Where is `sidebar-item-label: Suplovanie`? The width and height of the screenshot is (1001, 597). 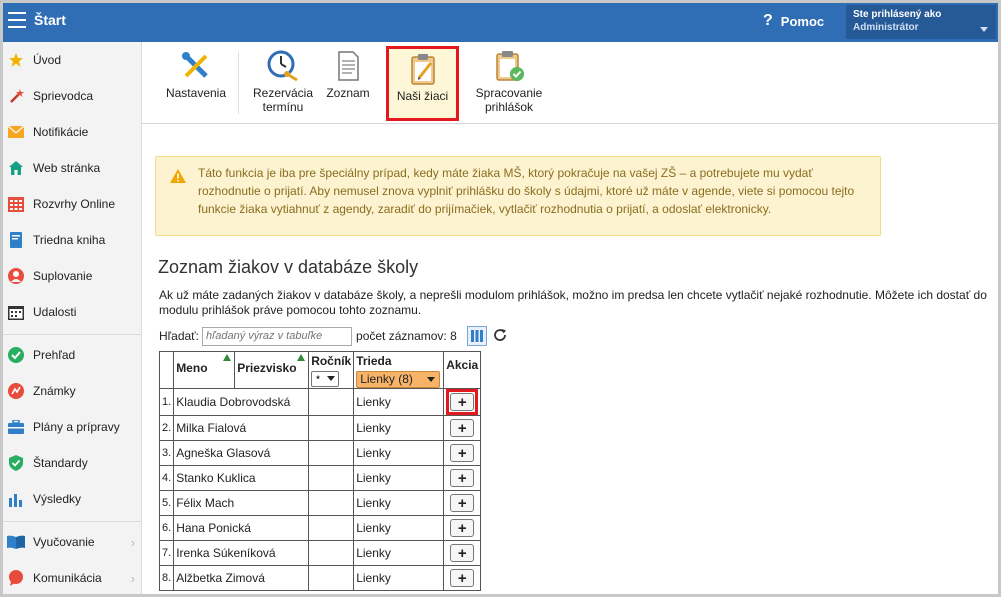 sidebar-item-label: Suplovanie is located at coordinates (63, 276).